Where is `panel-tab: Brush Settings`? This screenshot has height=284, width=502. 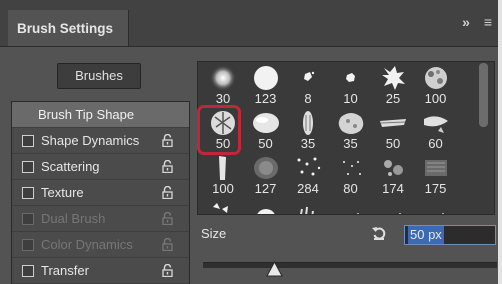 panel-tab: Brush Settings is located at coordinates (68, 28).